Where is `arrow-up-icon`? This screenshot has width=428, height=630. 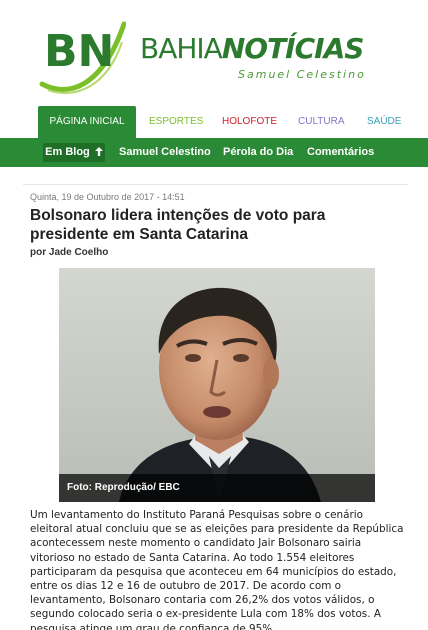
arrow-up-icon is located at coordinates (98, 151).